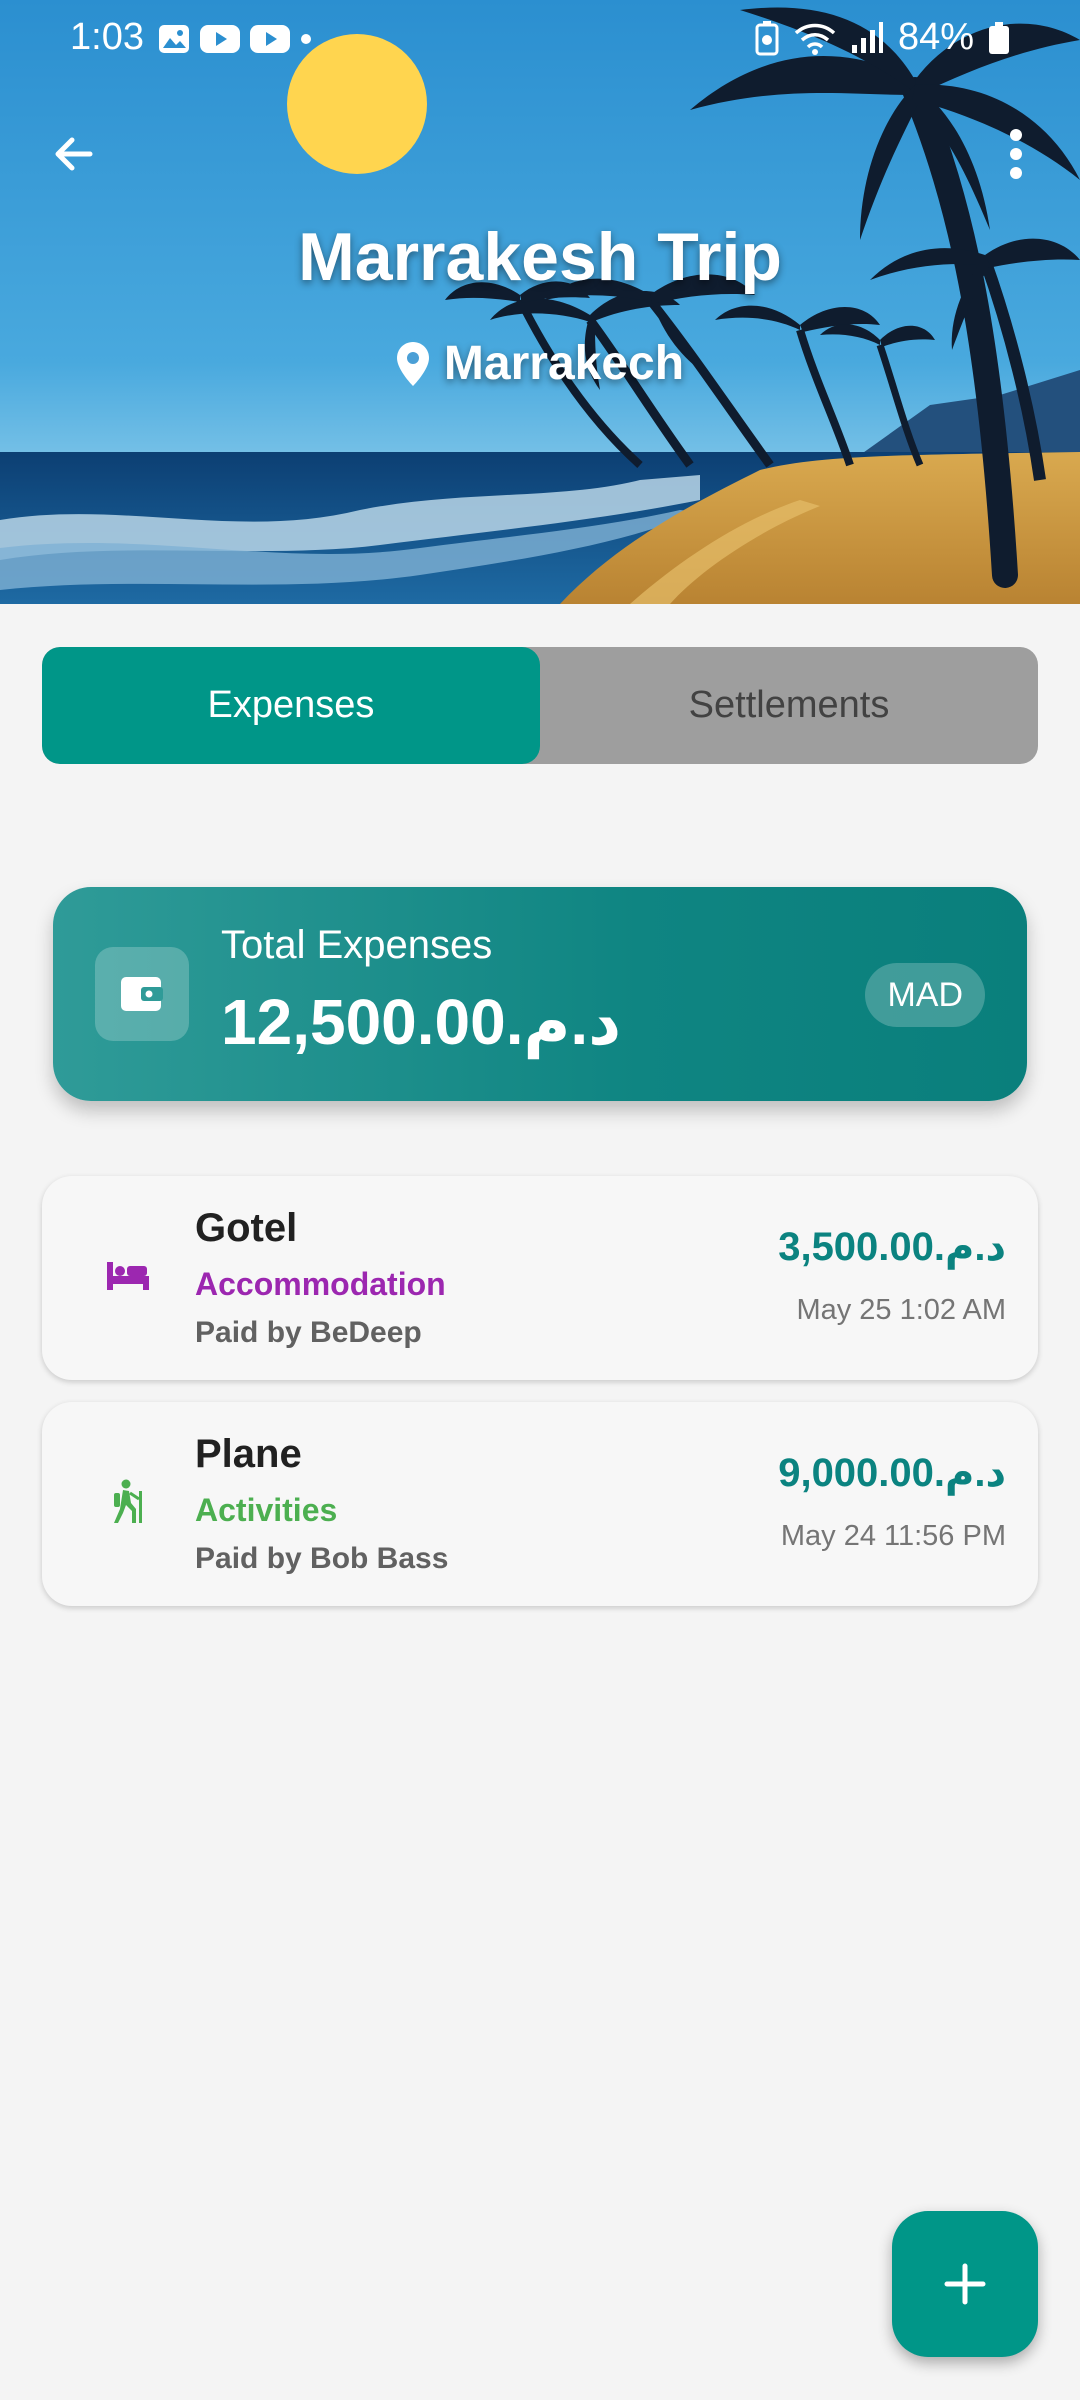 This screenshot has width=1080, height=2400. Describe the element at coordinates (540, 257) in the screenshot. I see `trip-title: Marrakesh Trip` at that location.